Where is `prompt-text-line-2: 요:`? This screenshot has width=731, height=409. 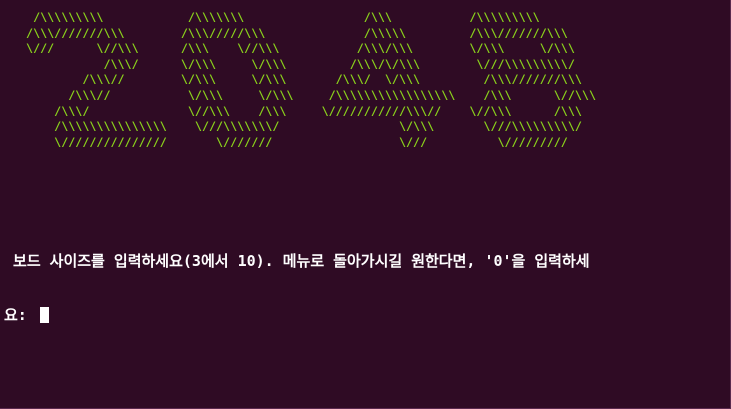
prompt-text-line-2: 요: is located at coordinates (365, 315).